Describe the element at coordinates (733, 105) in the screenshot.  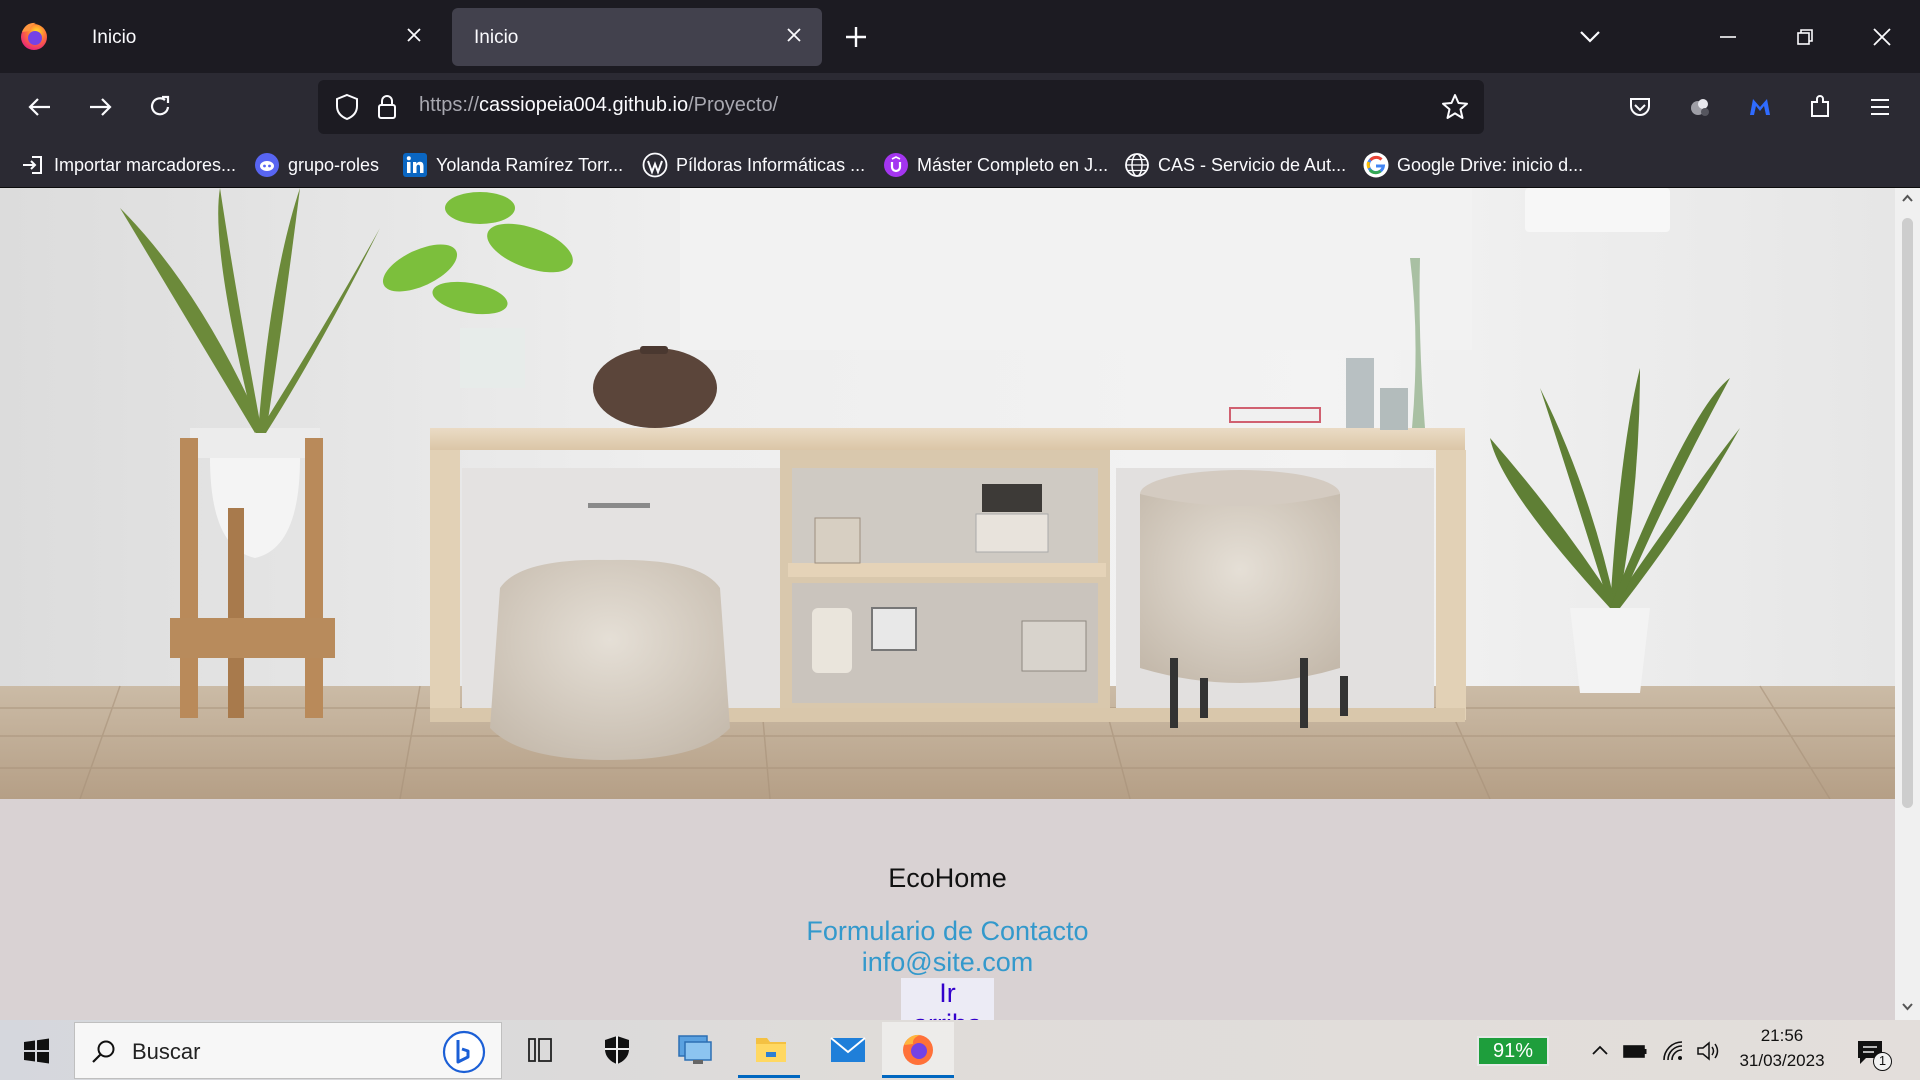
I see `url-path: /Proyecto/` at that location.